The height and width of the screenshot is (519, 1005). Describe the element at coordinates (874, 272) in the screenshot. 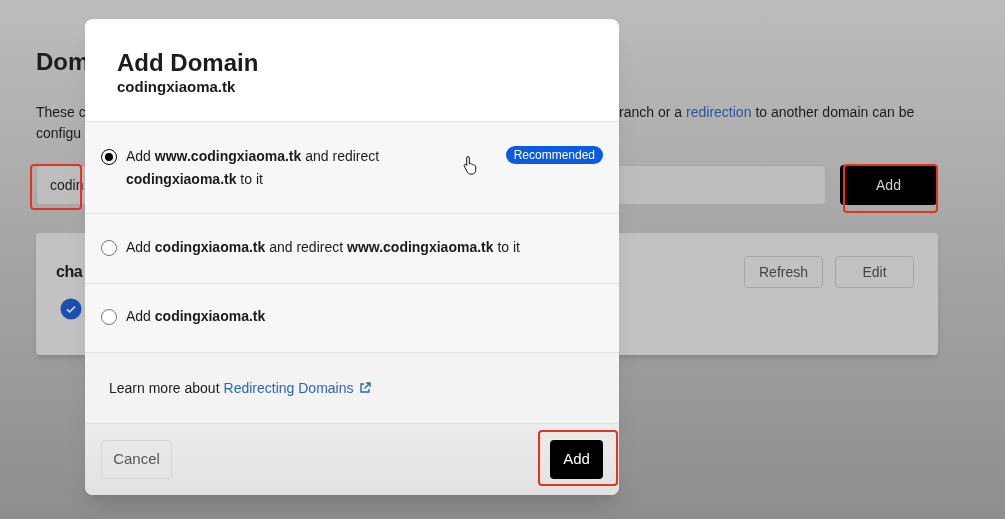

I see `edit-button: Edit` at that location.